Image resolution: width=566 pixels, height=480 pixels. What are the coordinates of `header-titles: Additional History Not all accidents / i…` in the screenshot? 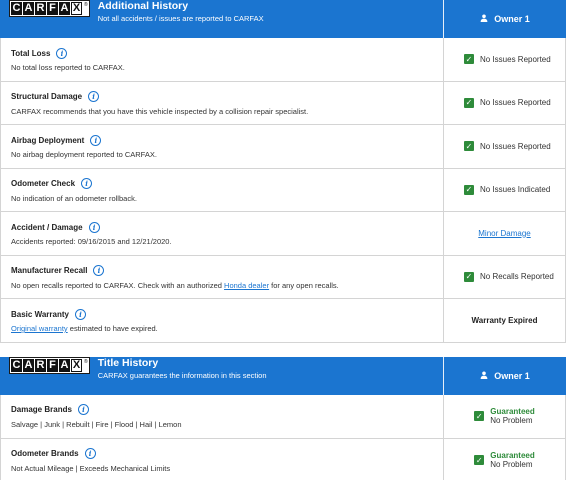 It's located at (181, 12).